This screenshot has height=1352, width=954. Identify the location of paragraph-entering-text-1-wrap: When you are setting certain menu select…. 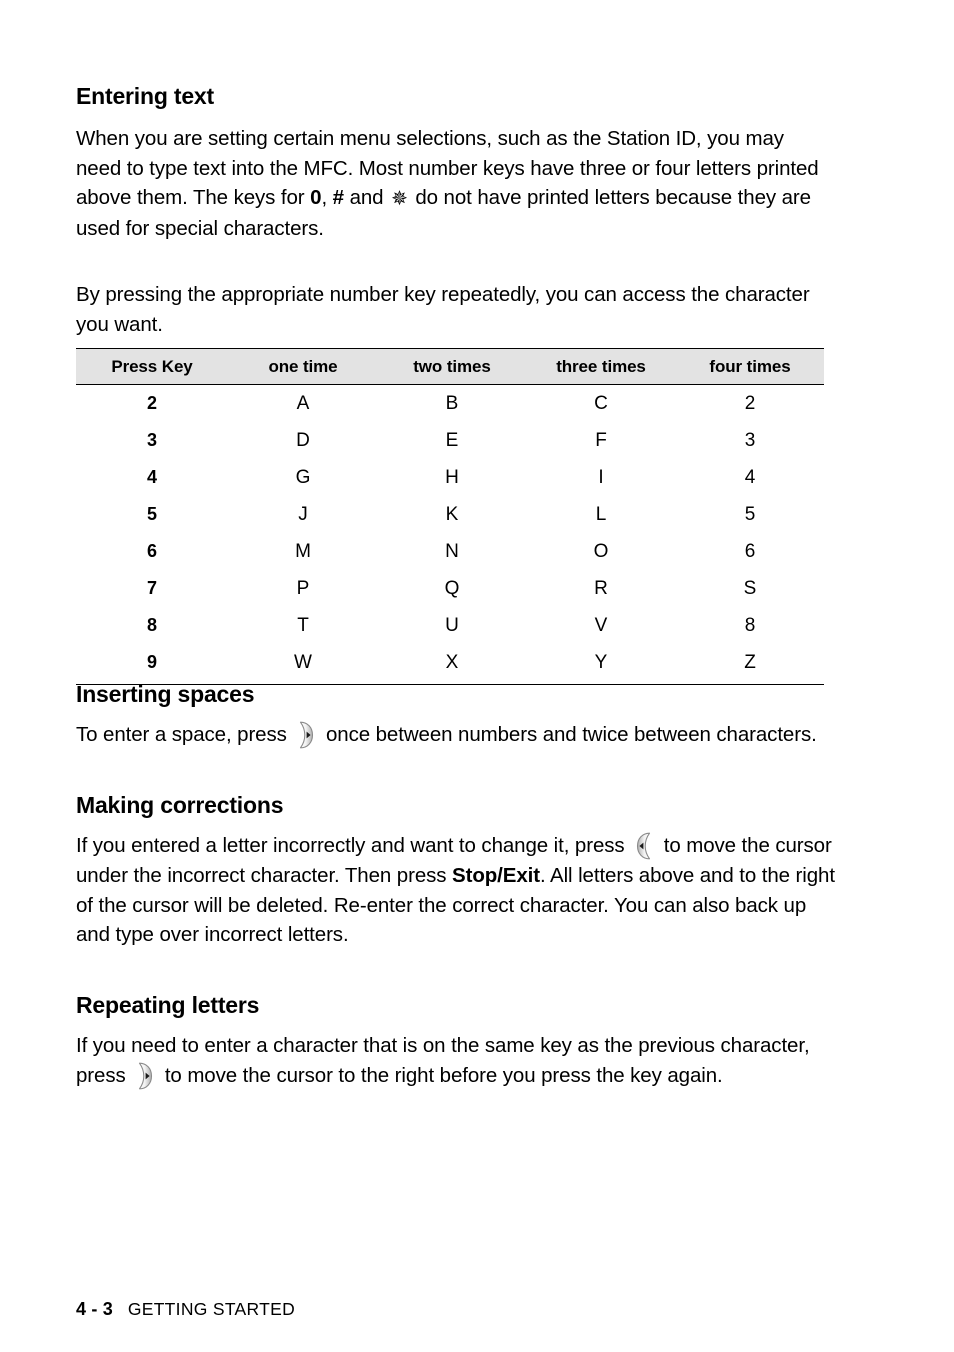
(450, 183).